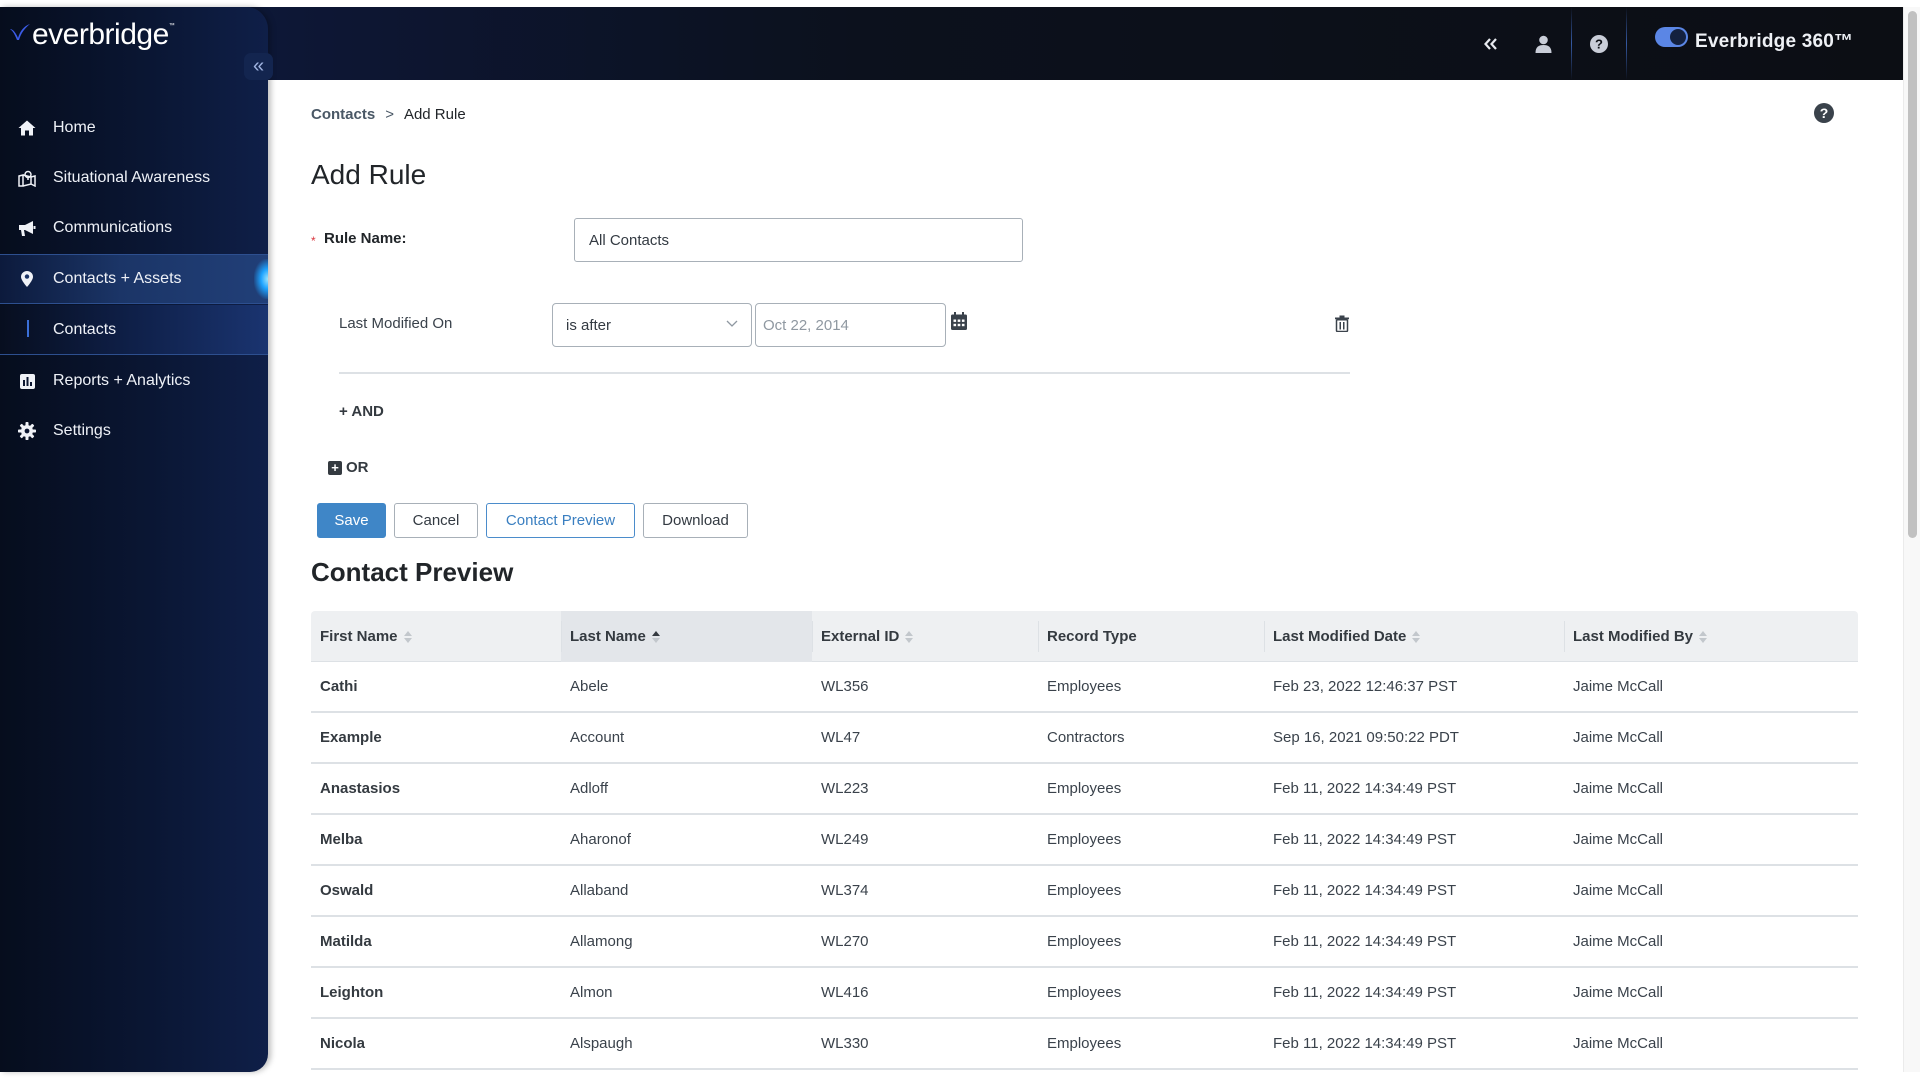 Image resolution: width=1920 pixels, height=1080 pixels. I want to click on cell-first-name: Oswald, so click(347, 890).